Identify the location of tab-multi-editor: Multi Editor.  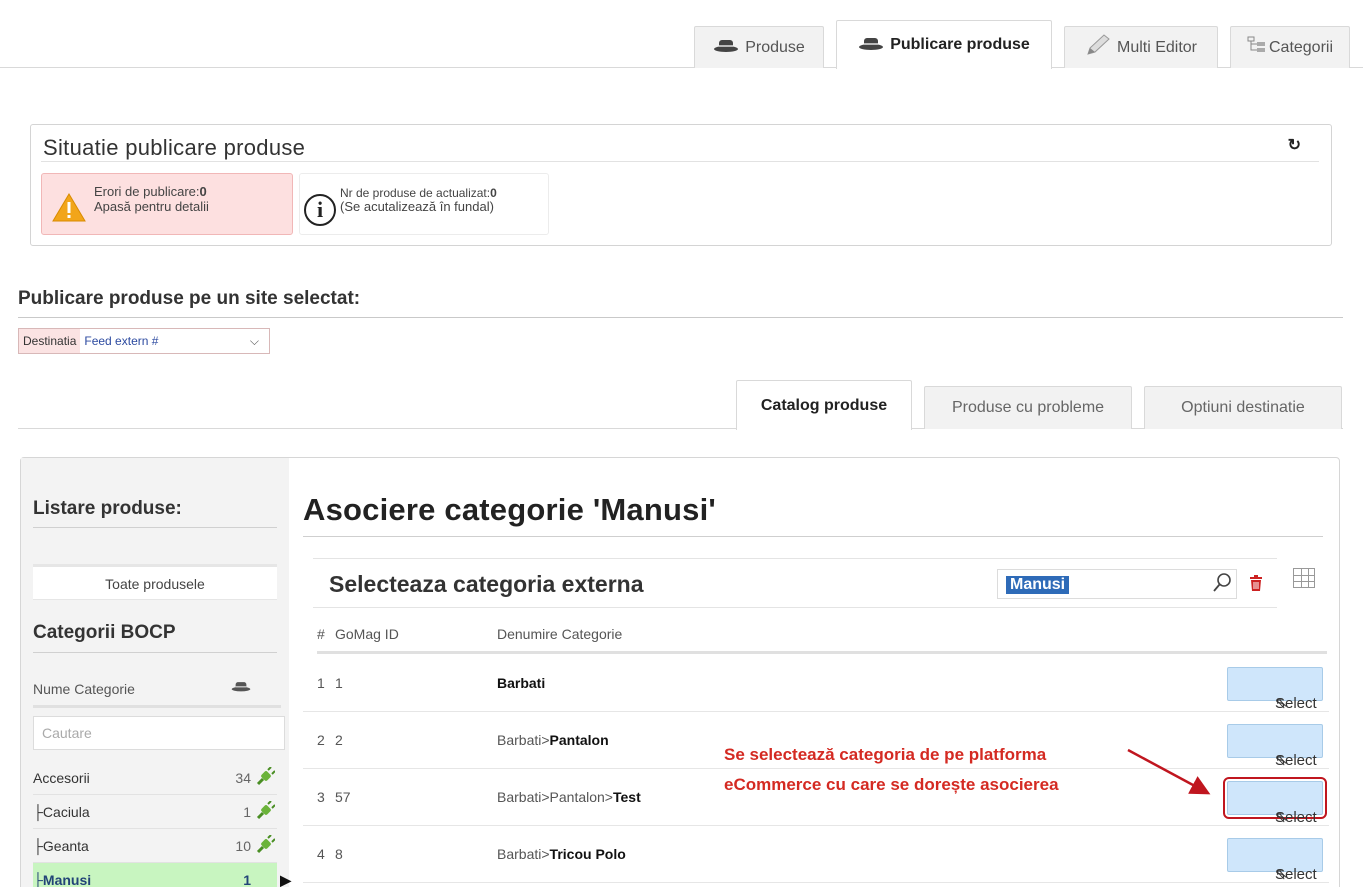
(1141, 47).